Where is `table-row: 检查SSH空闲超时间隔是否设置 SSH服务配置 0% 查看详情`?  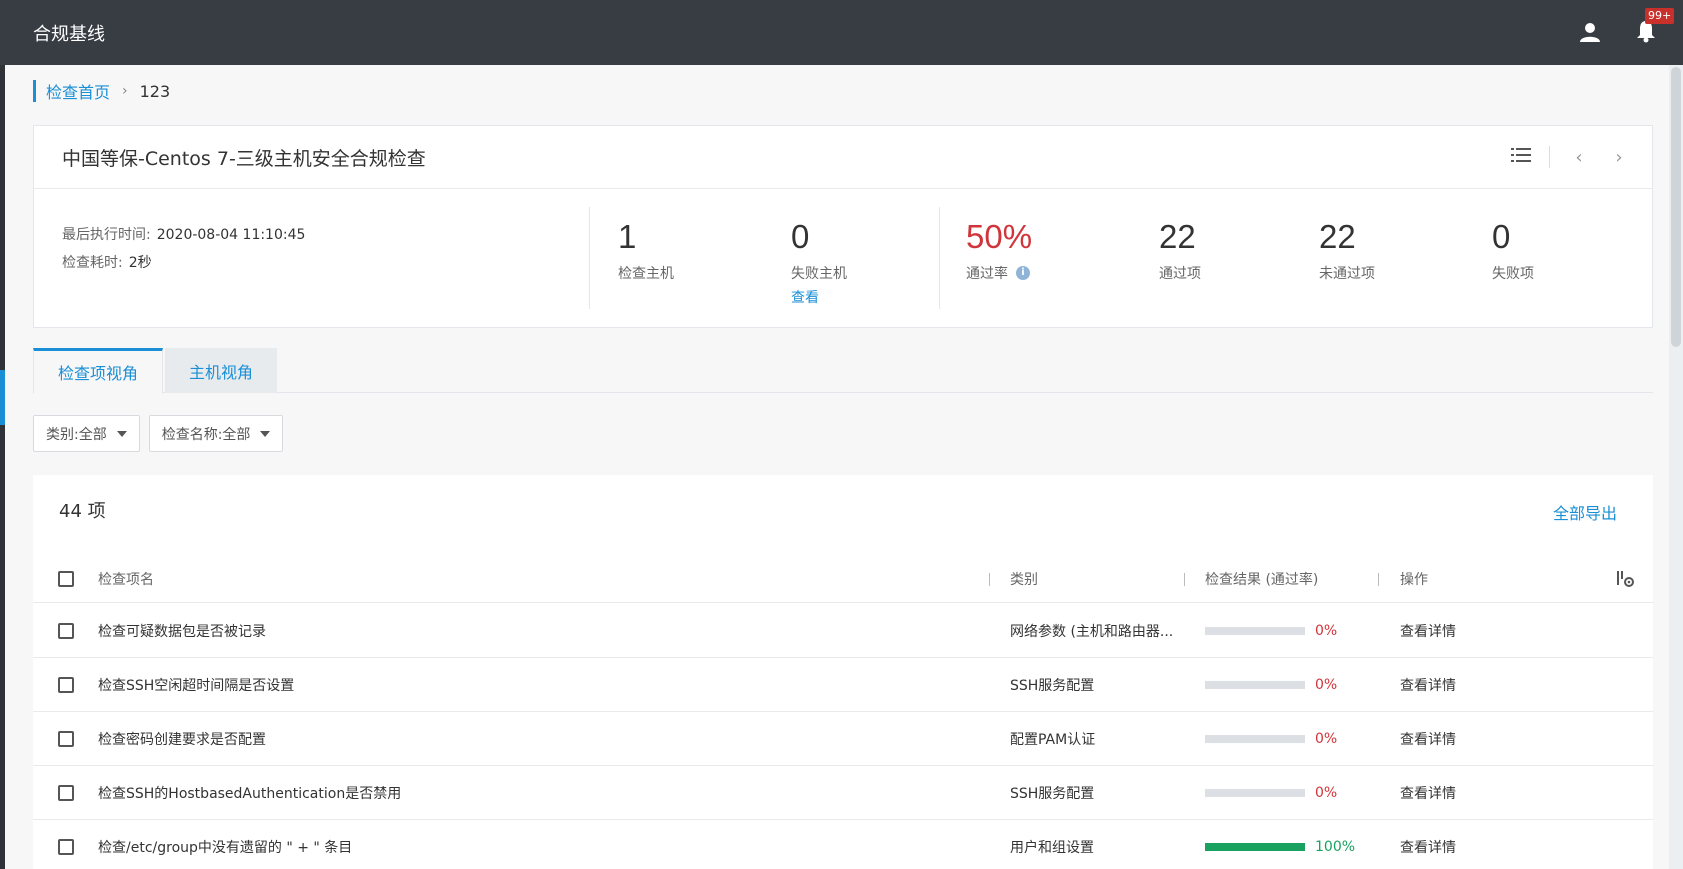
table-row: 检查SSH空闲超时间隔是否设置 SSH服务配置 0% 查看详情 is located at coordinates (843, 685).